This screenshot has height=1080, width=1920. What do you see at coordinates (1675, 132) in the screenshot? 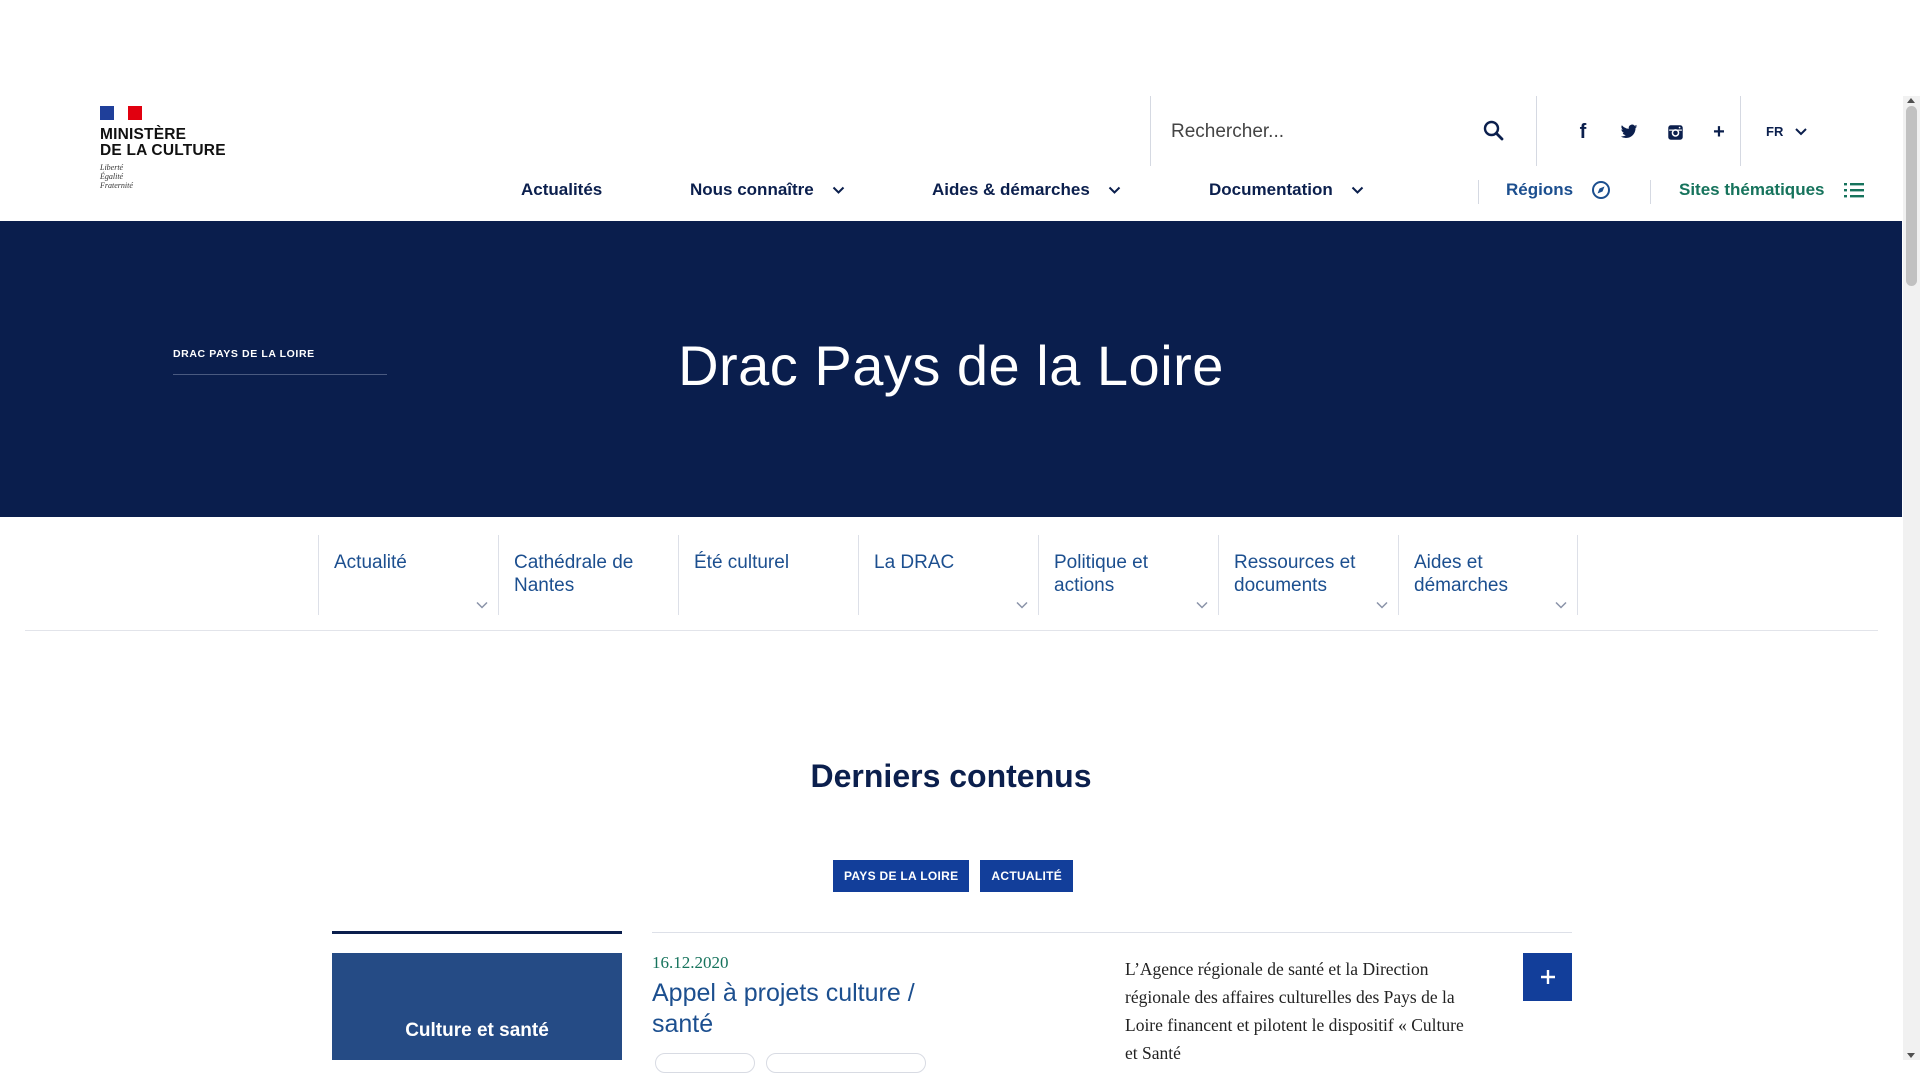
I see `instagram-icon` at bounding box center [1675, 132].